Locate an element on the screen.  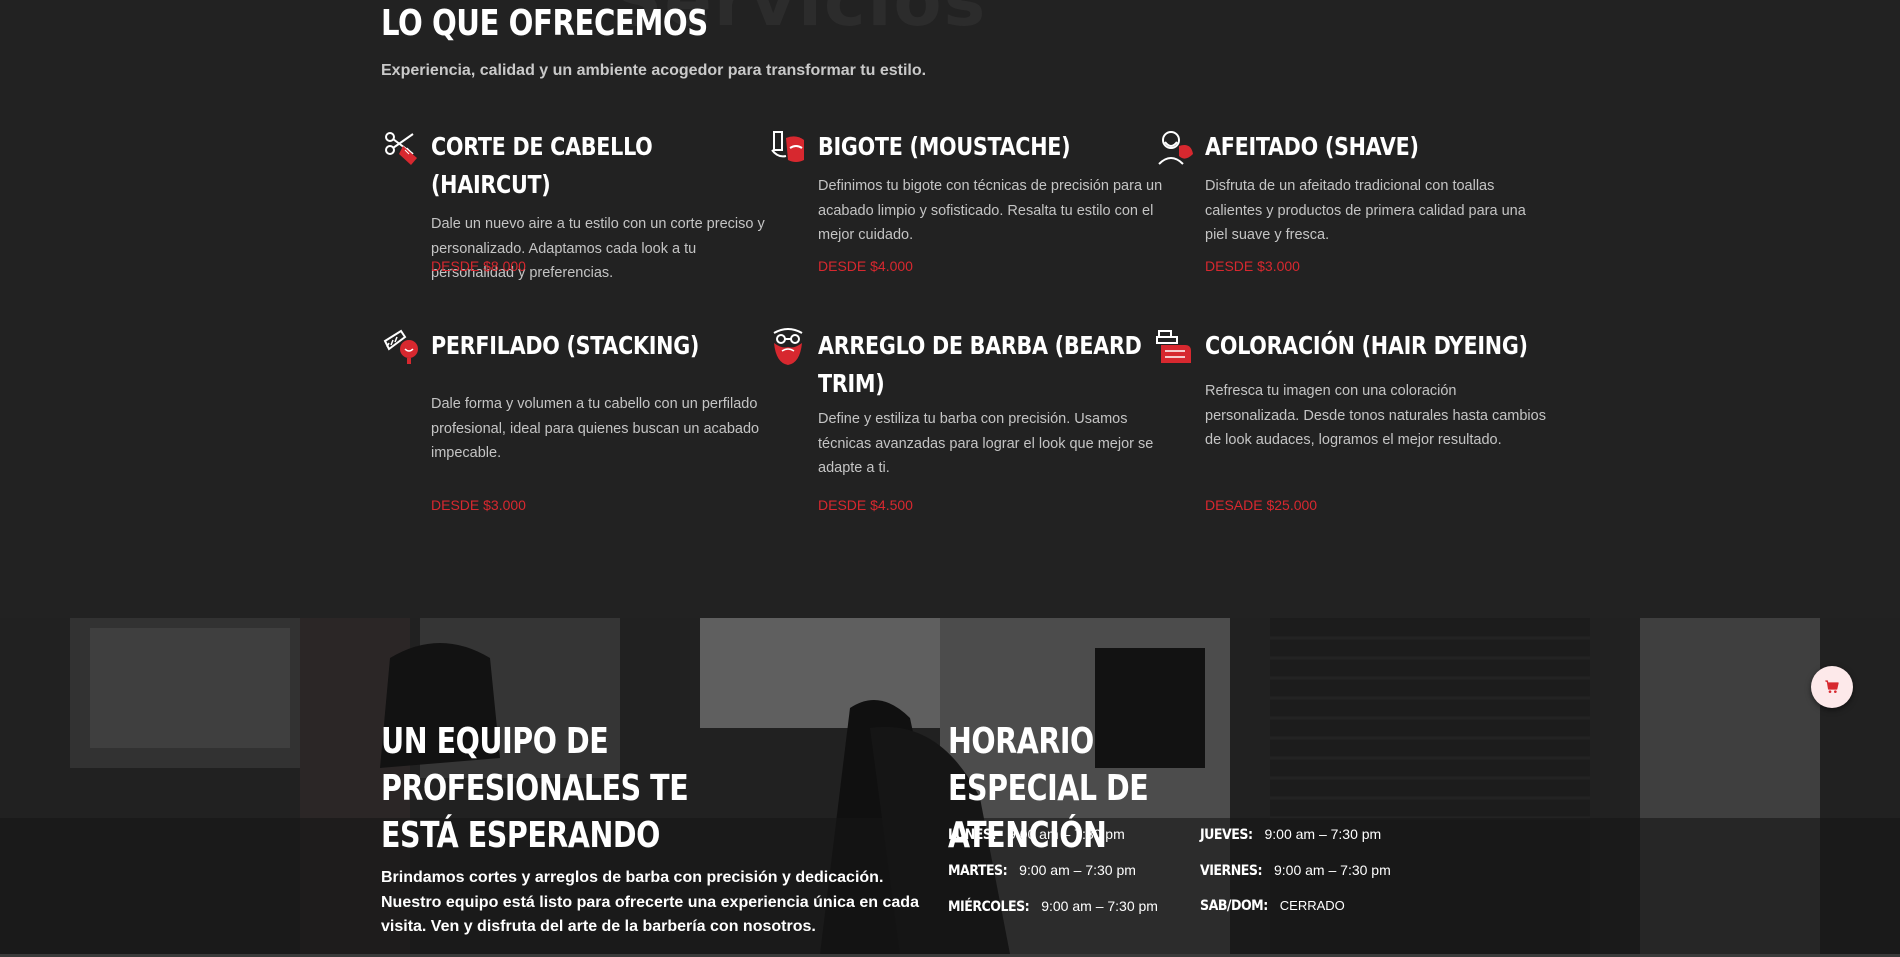
service-price: DESDE $4.500 is located at coordinates (865, 505).